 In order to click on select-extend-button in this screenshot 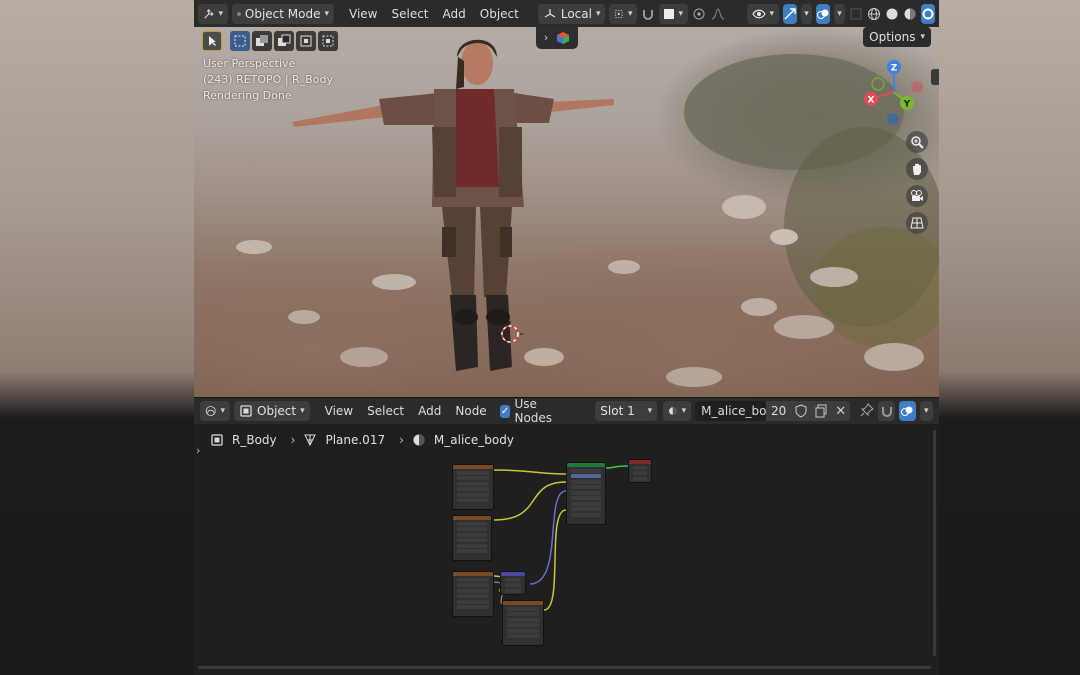, I will do `click(262, 41)`.